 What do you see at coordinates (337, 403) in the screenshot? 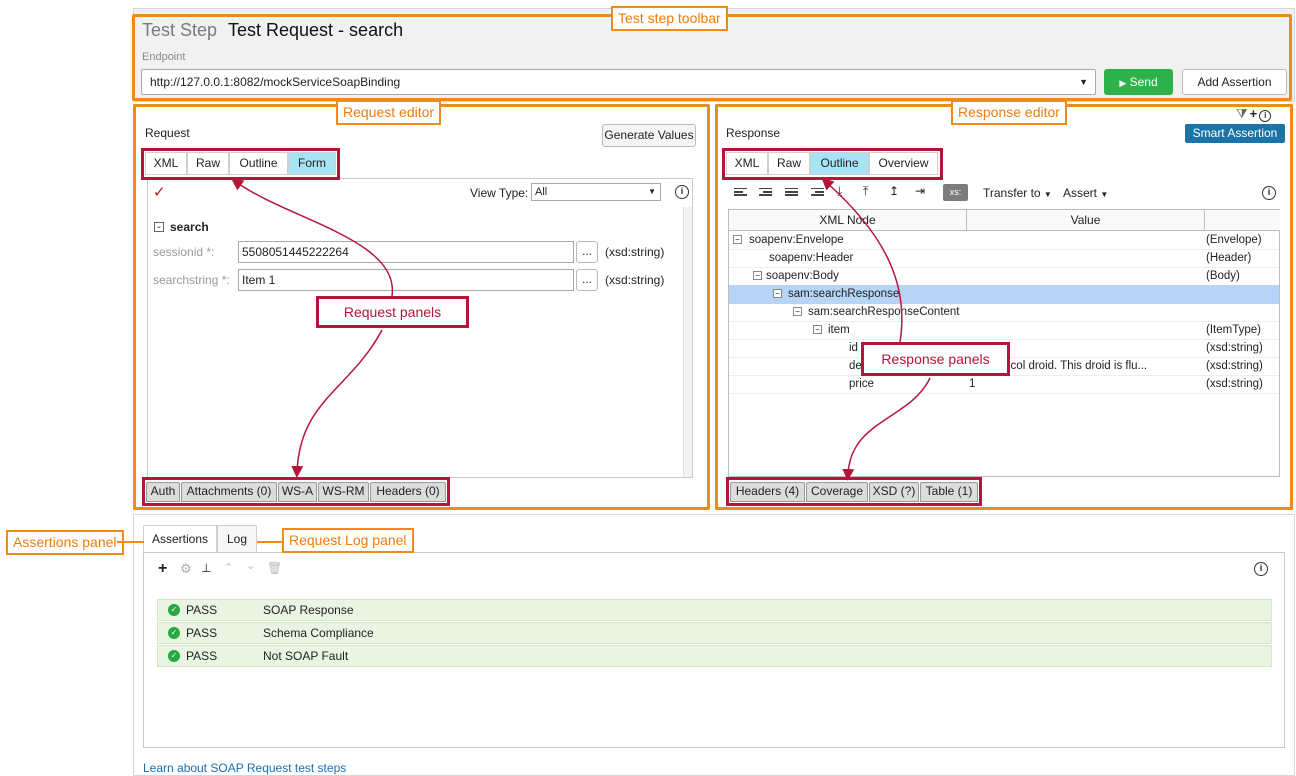
I see `arrow-to-request-bottom-tabs` at bounding box center [337, 403].